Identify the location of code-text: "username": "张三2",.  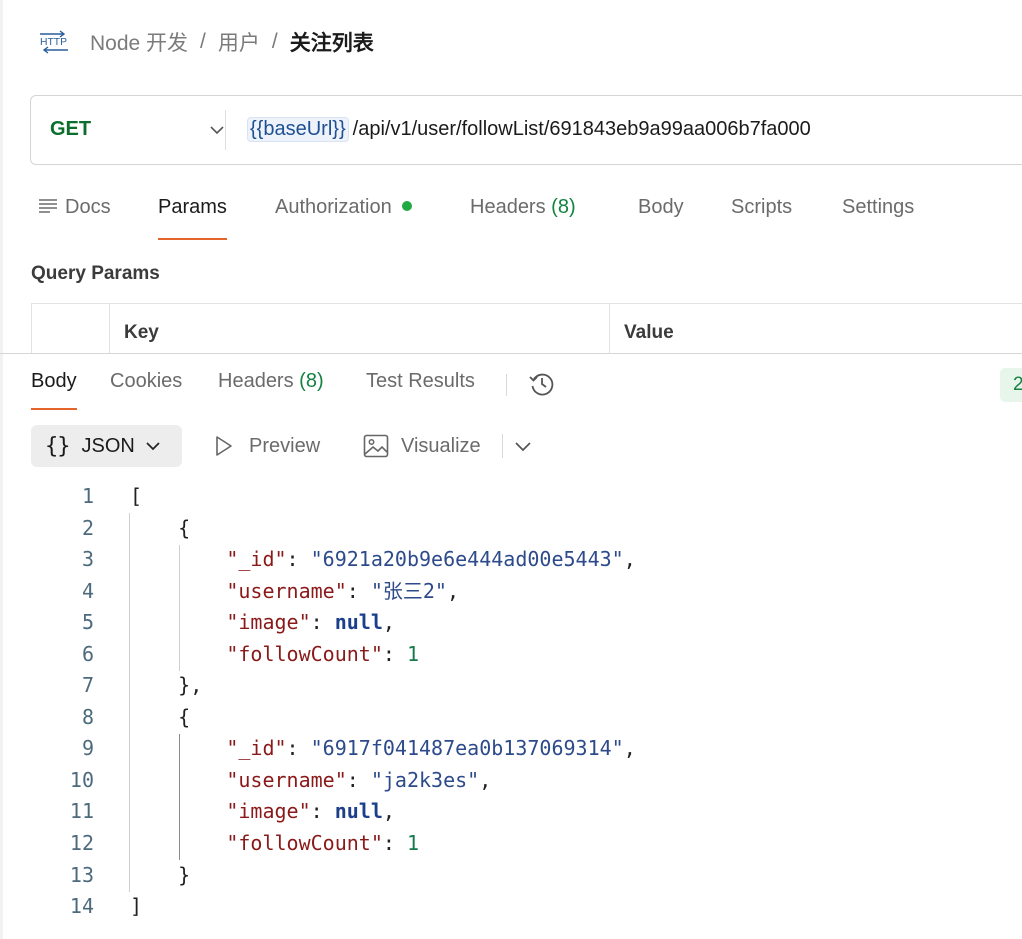
(294, 592).